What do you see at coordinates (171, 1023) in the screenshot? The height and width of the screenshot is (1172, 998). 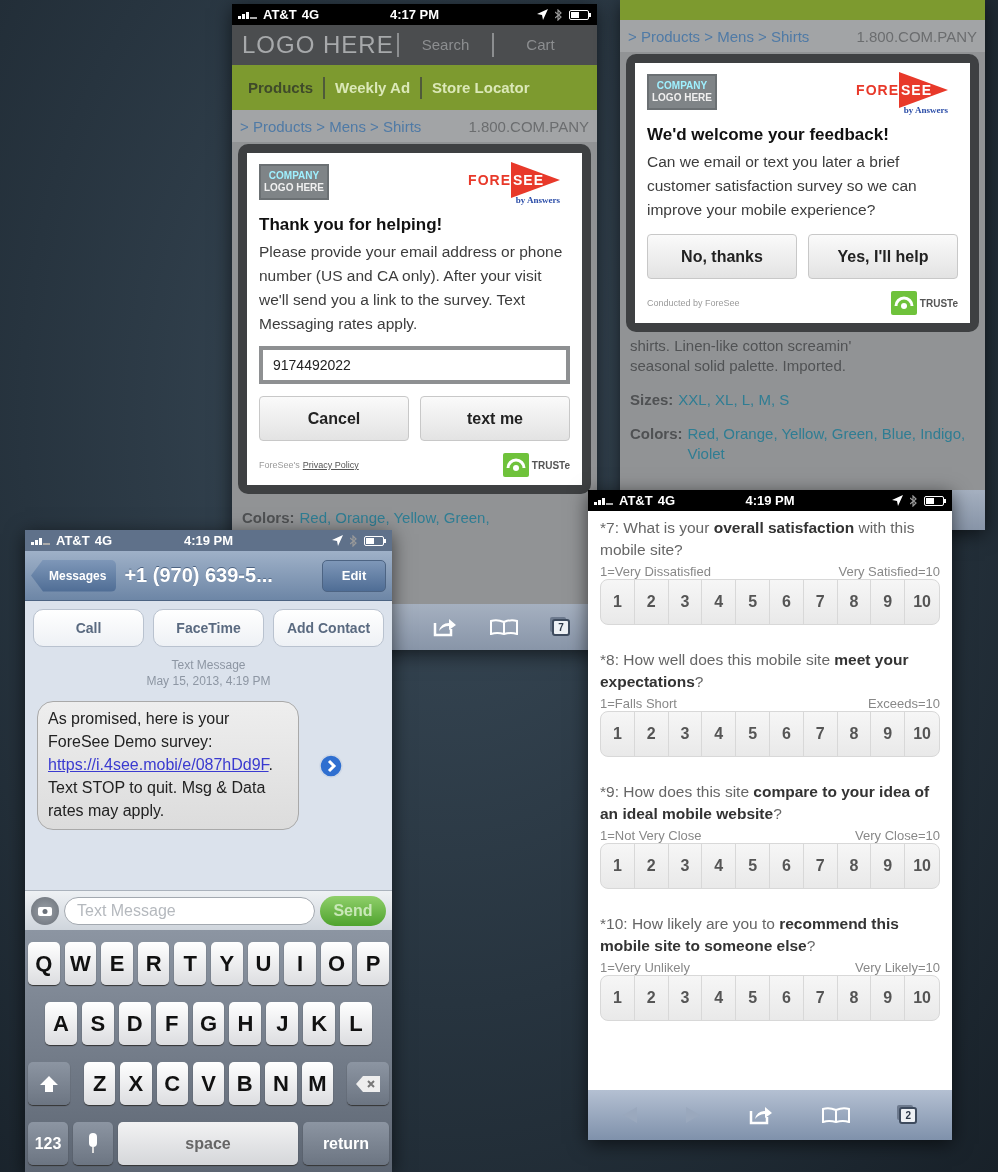 I see `letter-key: F` at bounding box center [171, 1023].